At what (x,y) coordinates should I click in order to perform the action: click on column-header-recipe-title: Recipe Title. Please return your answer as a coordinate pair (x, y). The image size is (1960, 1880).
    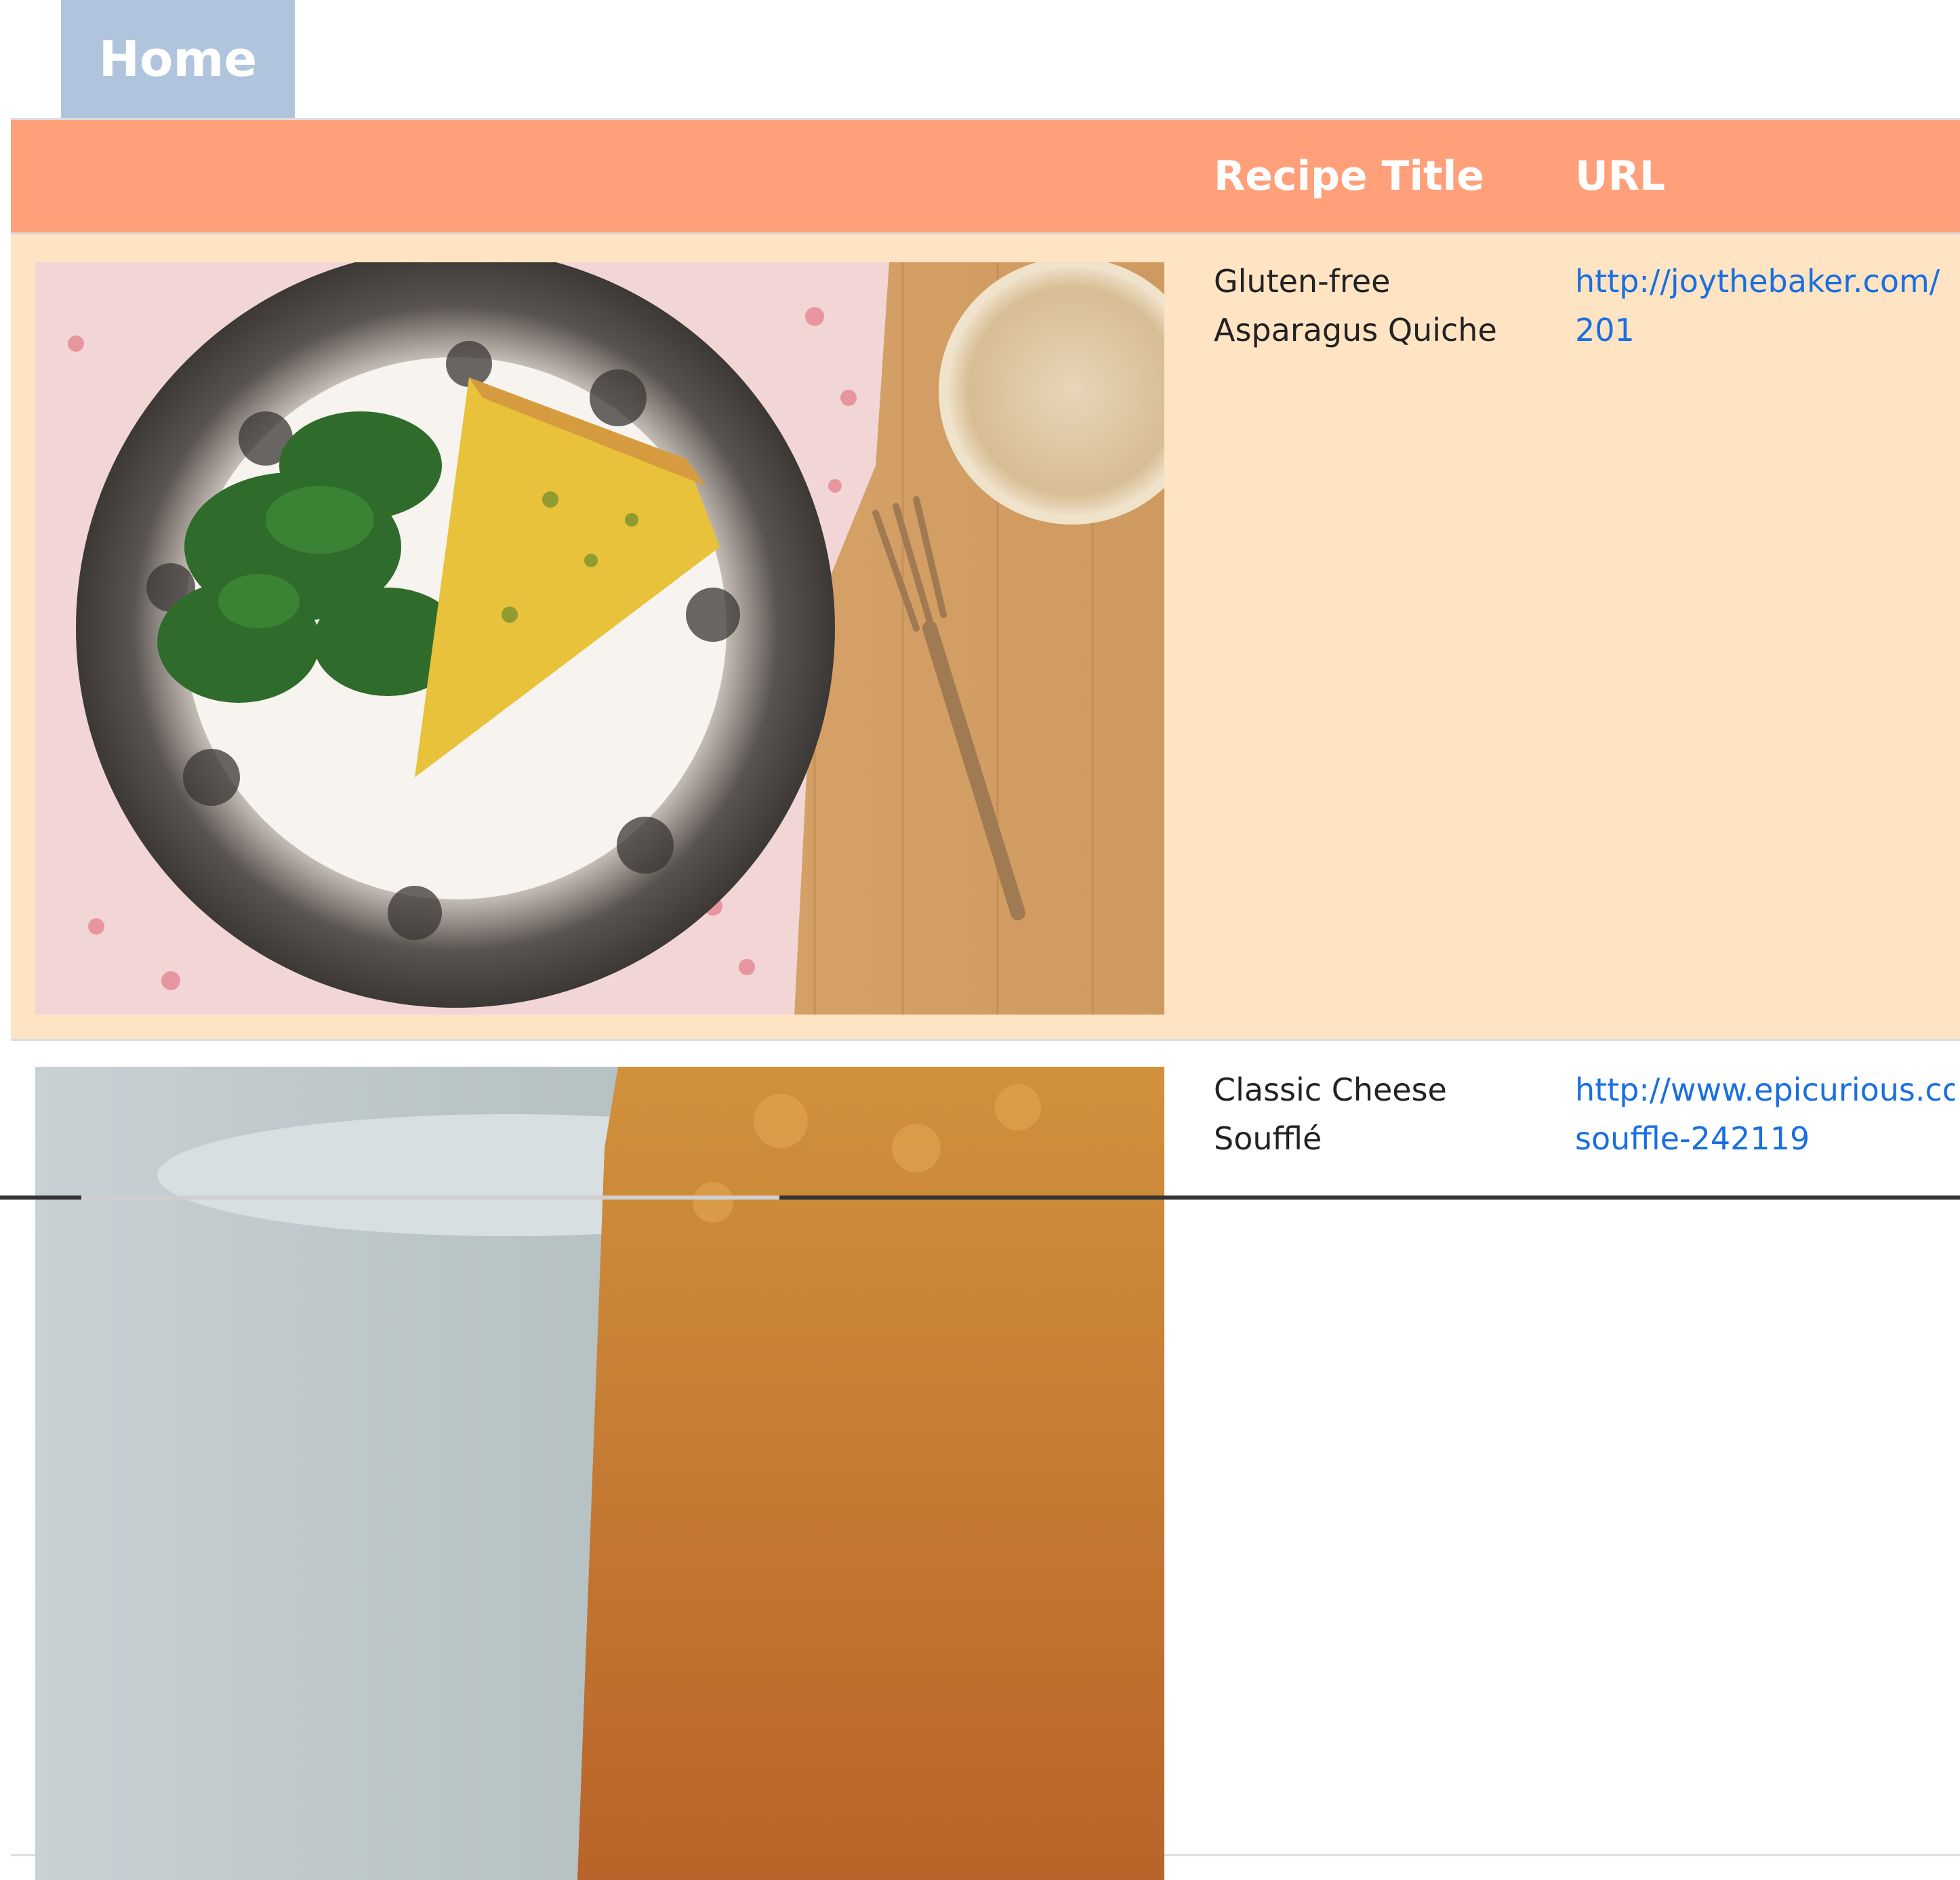
    Looking at the image, I should click on (1349, 176).